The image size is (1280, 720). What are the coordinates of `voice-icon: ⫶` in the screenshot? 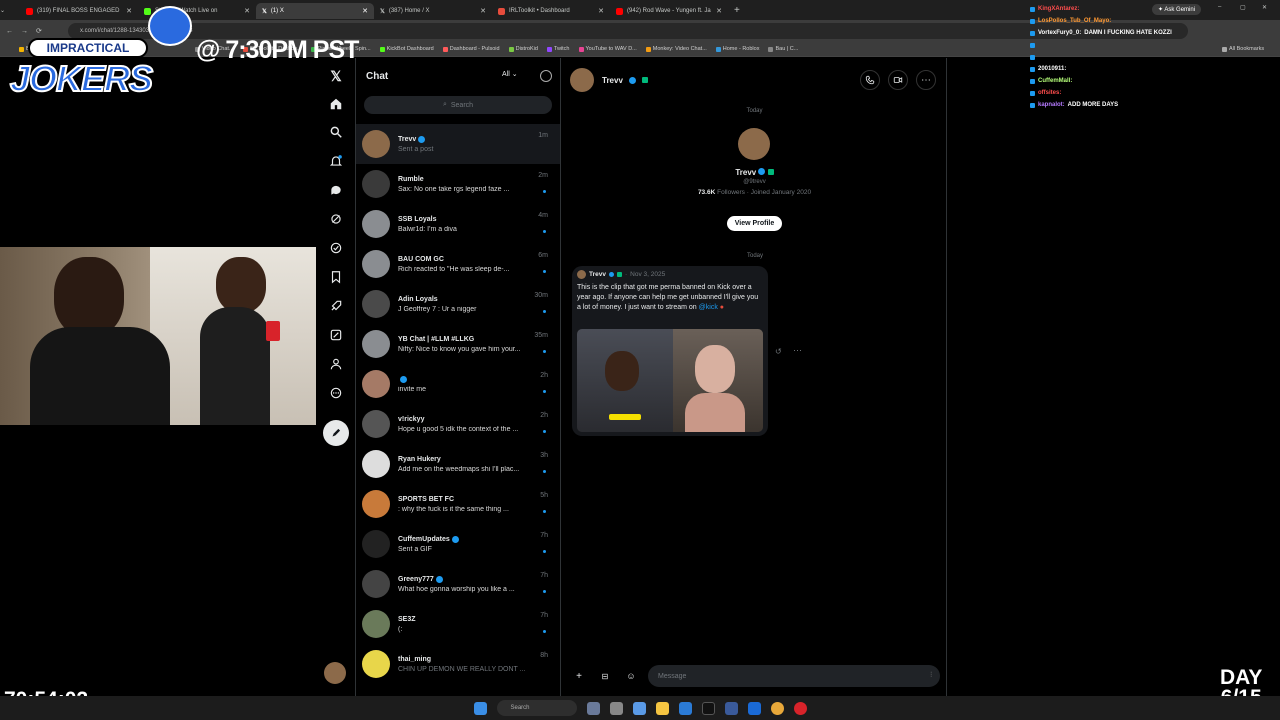 It's located at (931, 676).